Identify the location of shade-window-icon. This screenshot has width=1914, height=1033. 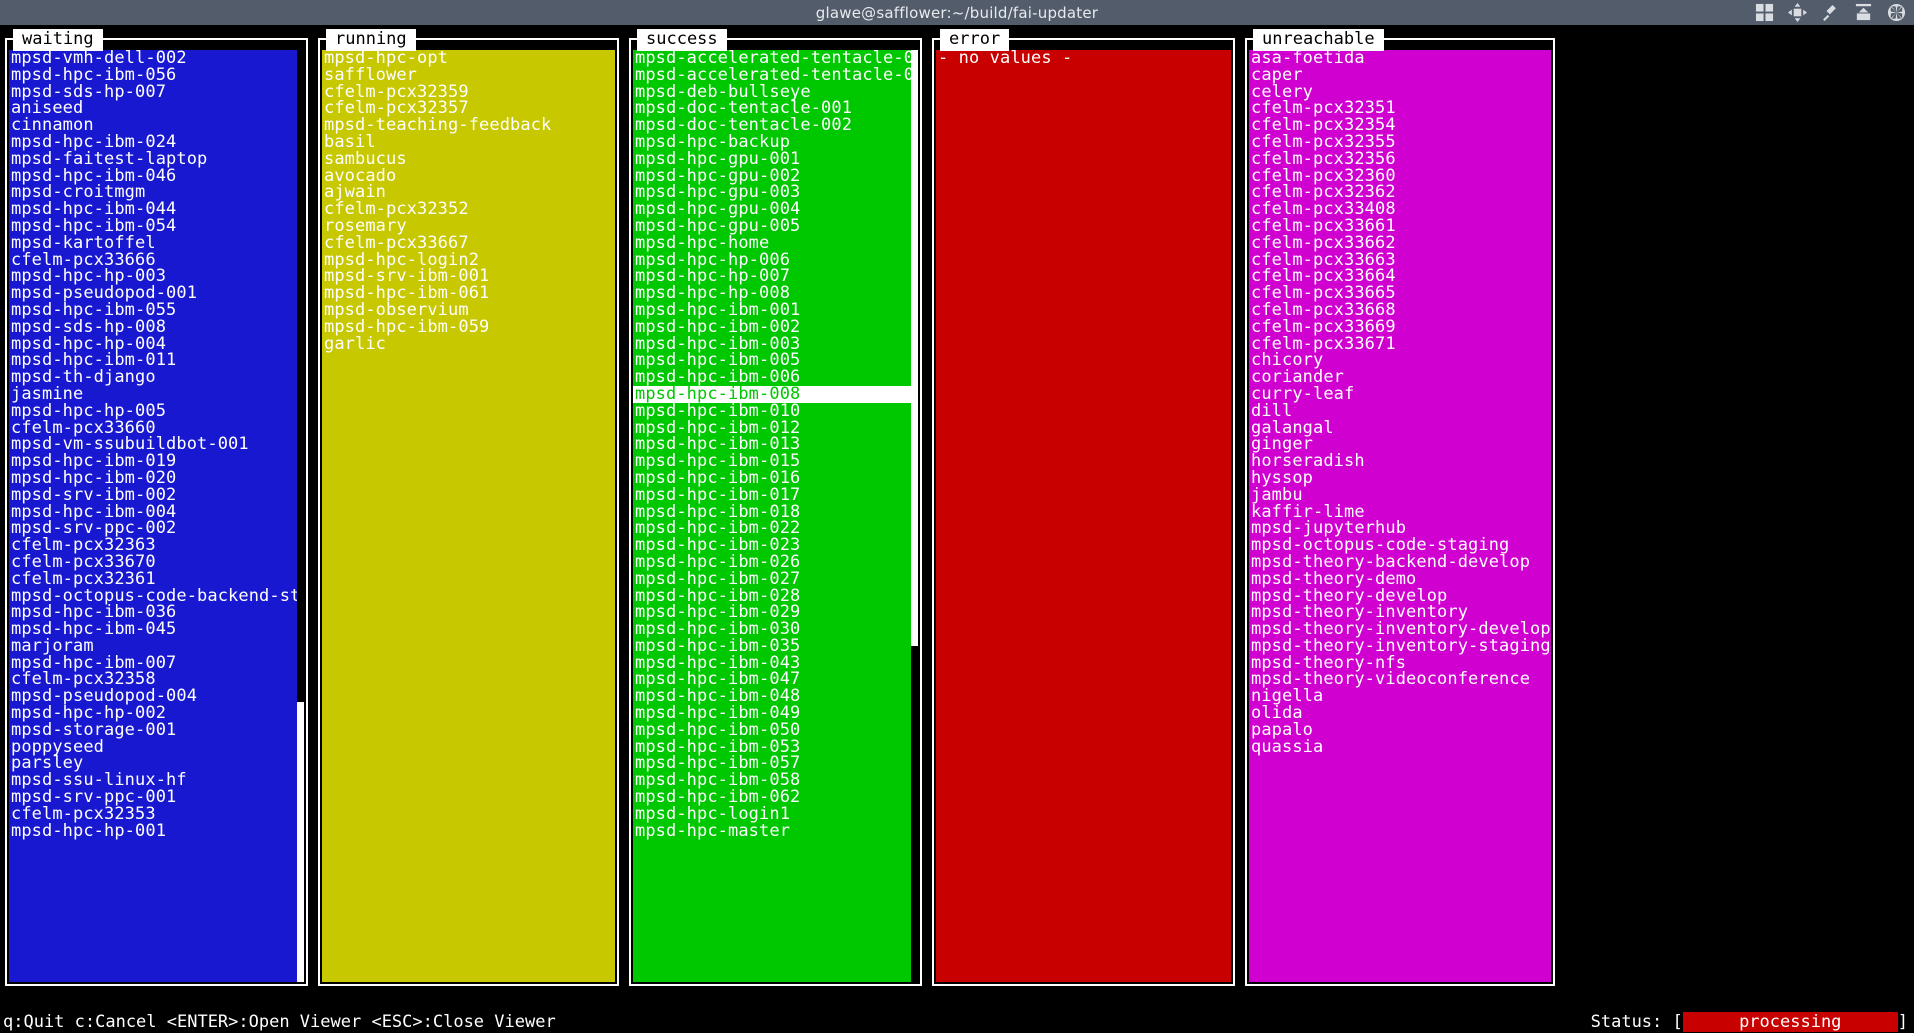
(1863, 12).